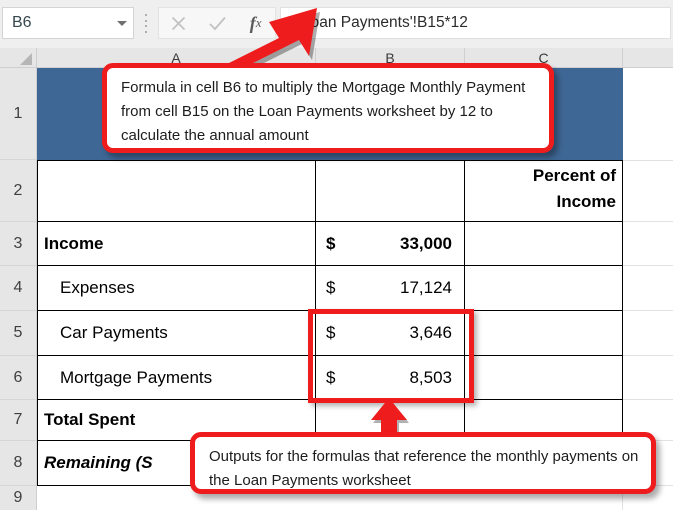 The image size is (673, 510). What do you see at coordinates (543, 288) in the screenshot?
I see `cell-c4` at bounding box center [543, 288].